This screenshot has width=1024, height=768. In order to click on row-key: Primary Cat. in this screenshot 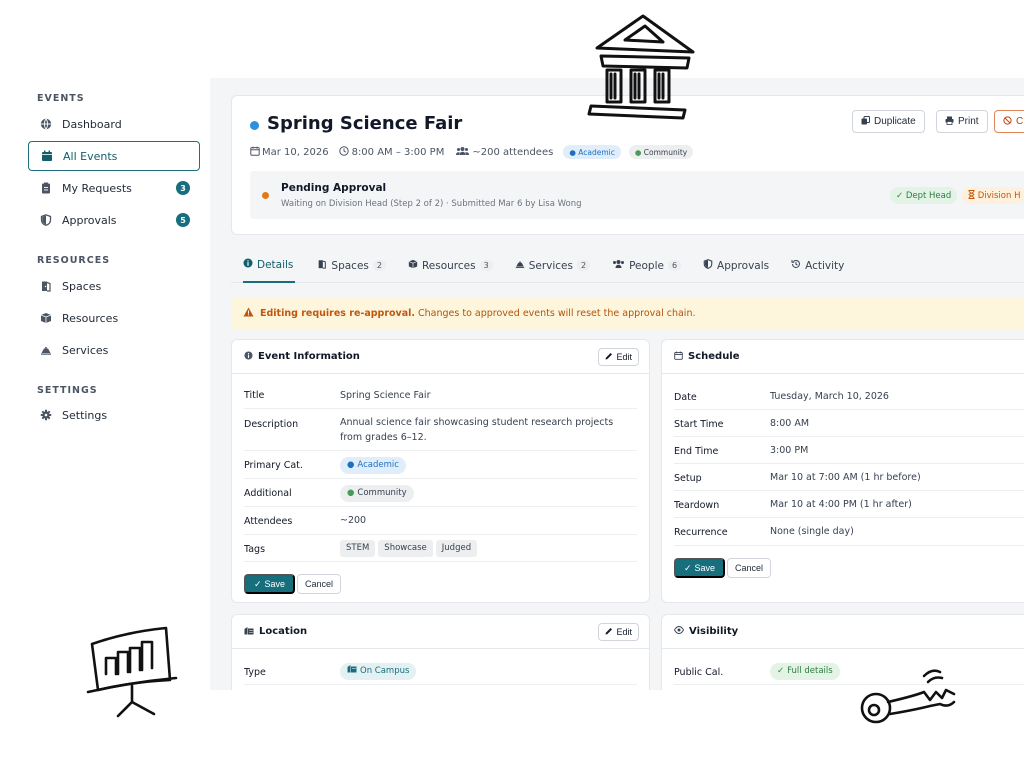, I will do `click(273, 465)`.